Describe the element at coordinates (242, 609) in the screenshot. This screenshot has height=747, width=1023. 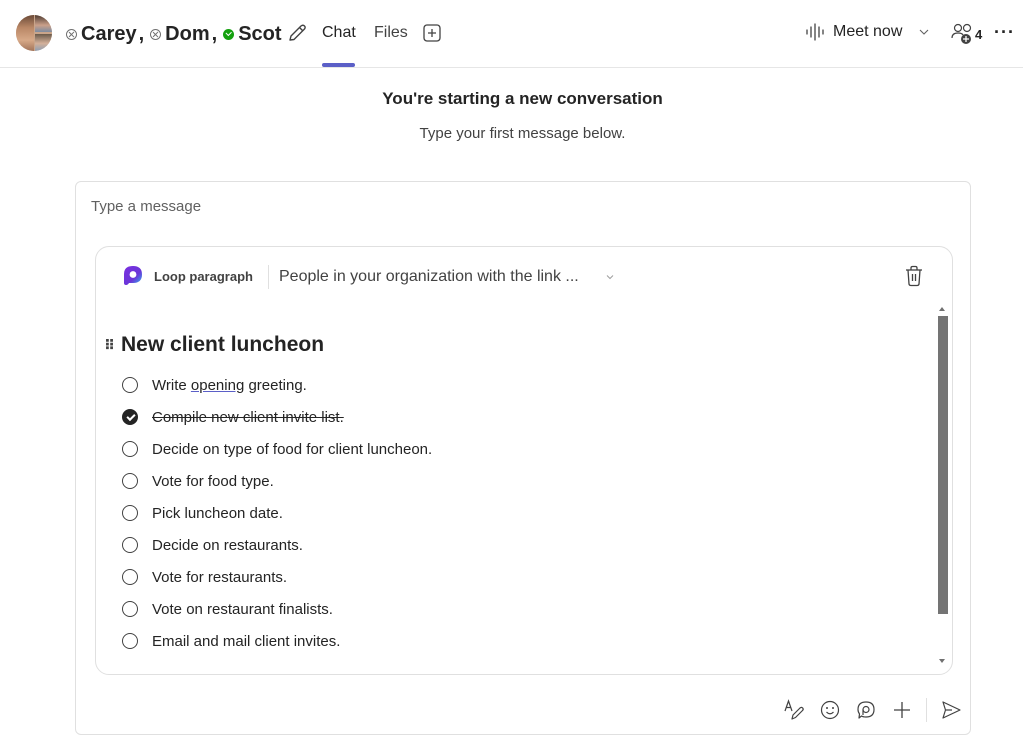
I see `task-text: Vote on restaurant finalists.` at that location.